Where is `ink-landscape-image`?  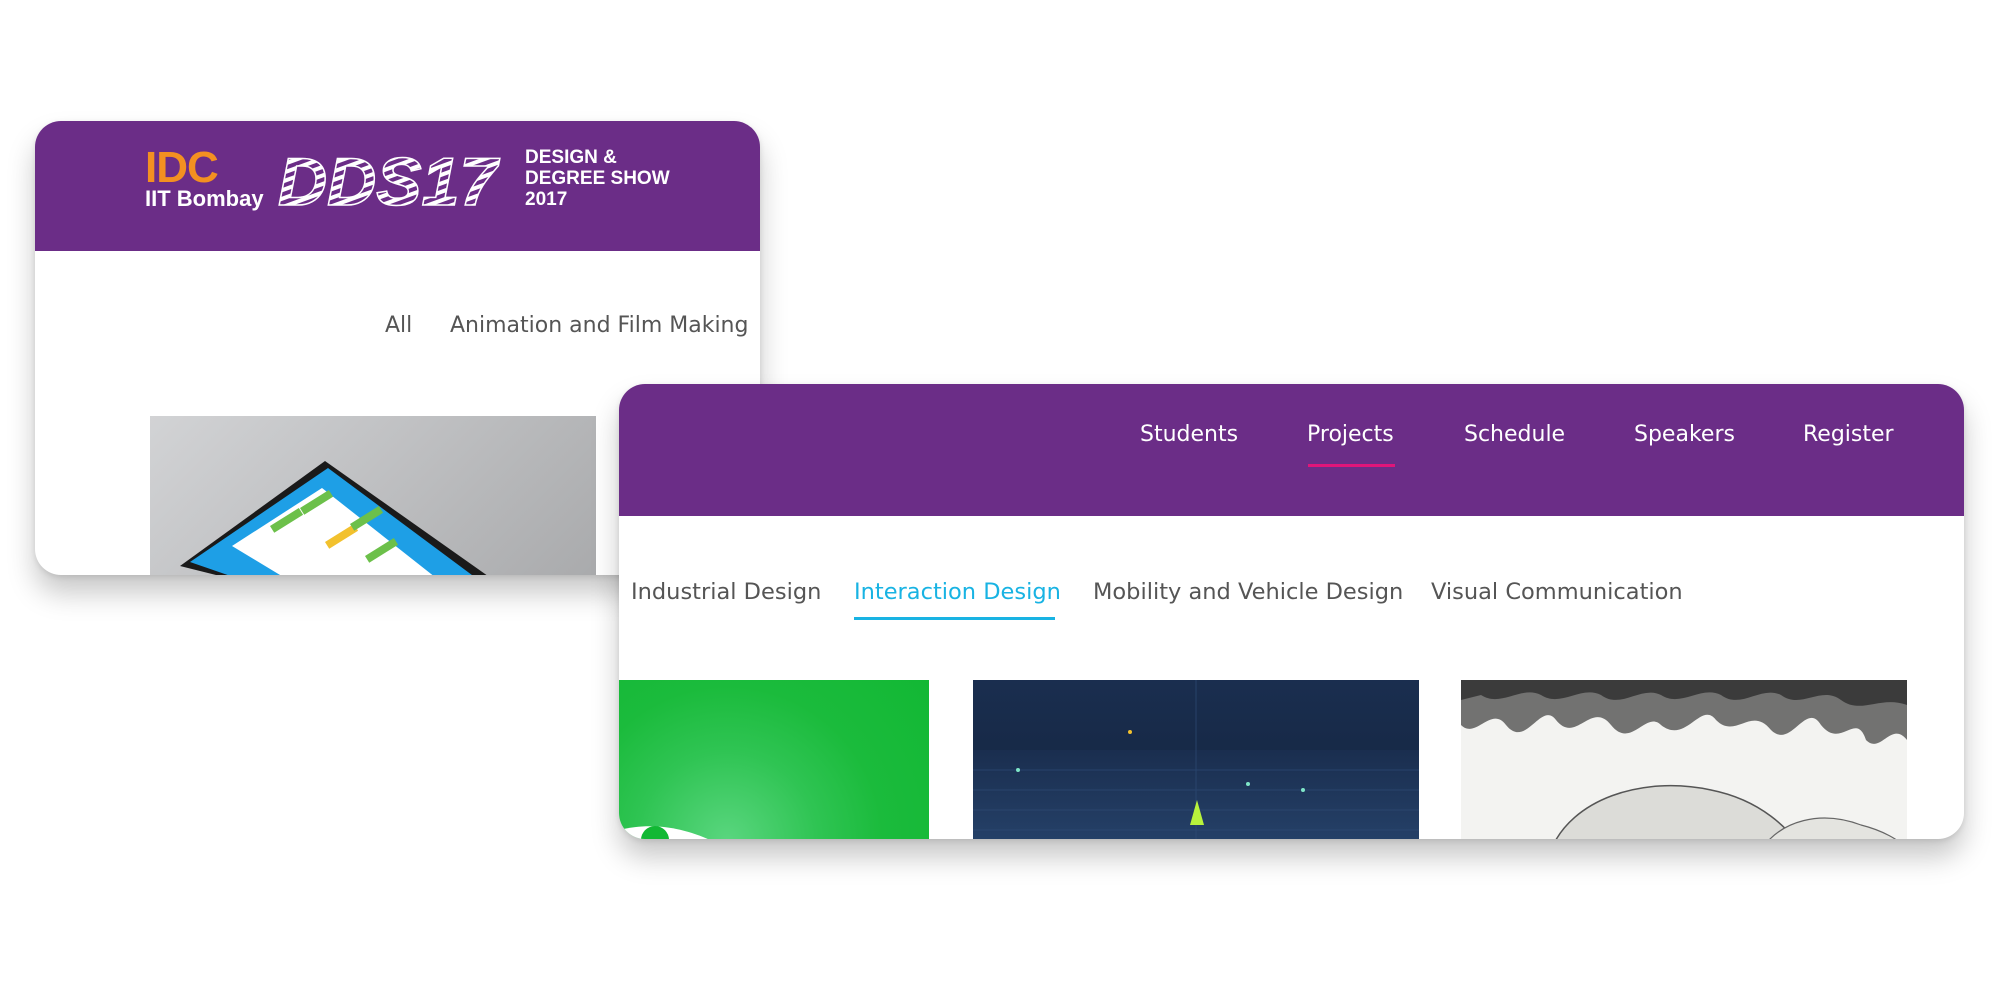
ink-landscape-image is located at coordinates (1684, 759).